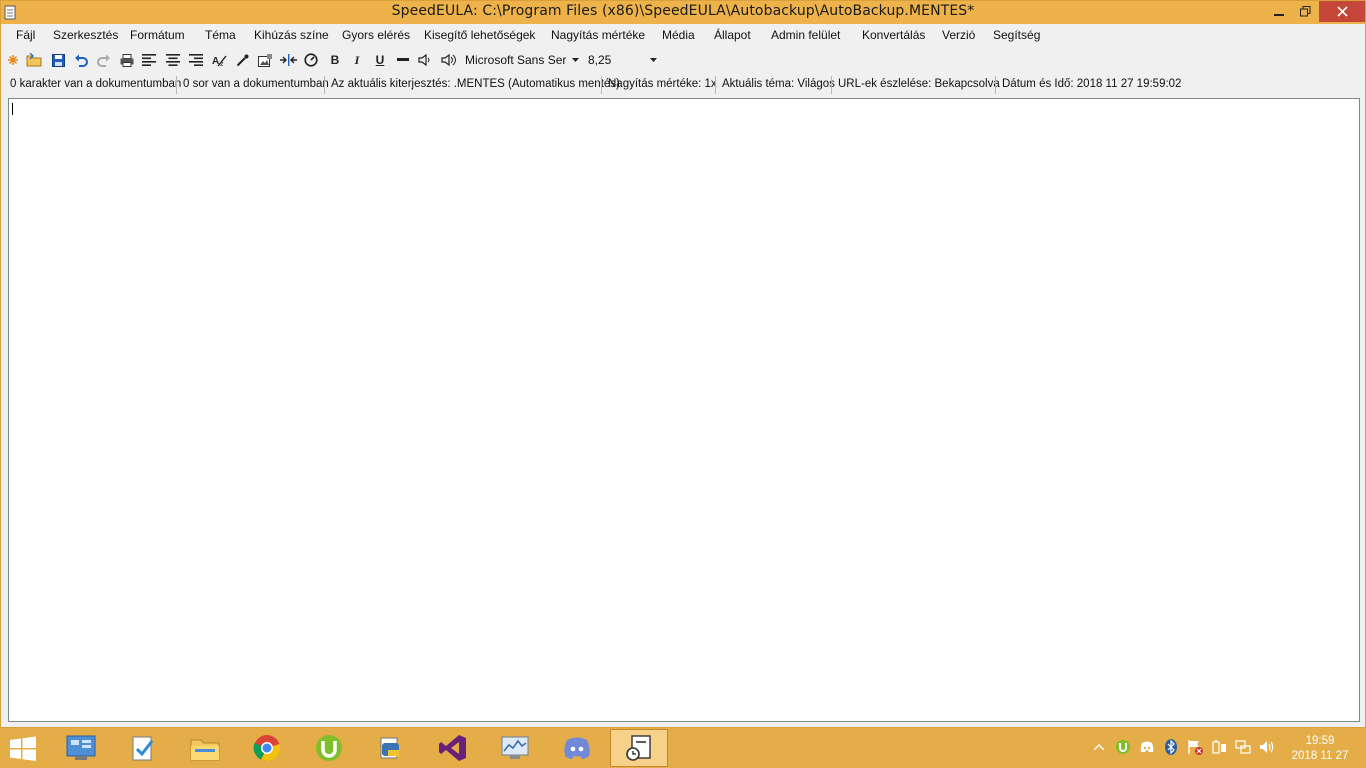 Image resolution: width=1366 pixels, height=768 pixels. I want to click on line-count-status: 0 sor van a dokumentumban, so click(256, 84).